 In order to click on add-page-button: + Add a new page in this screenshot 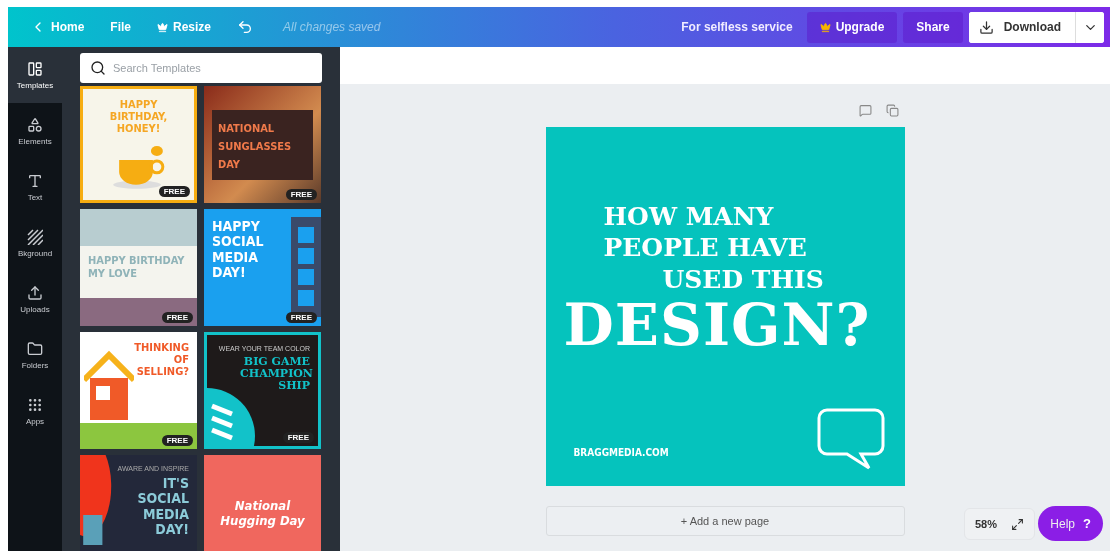, I will do `click(725, 521)`.